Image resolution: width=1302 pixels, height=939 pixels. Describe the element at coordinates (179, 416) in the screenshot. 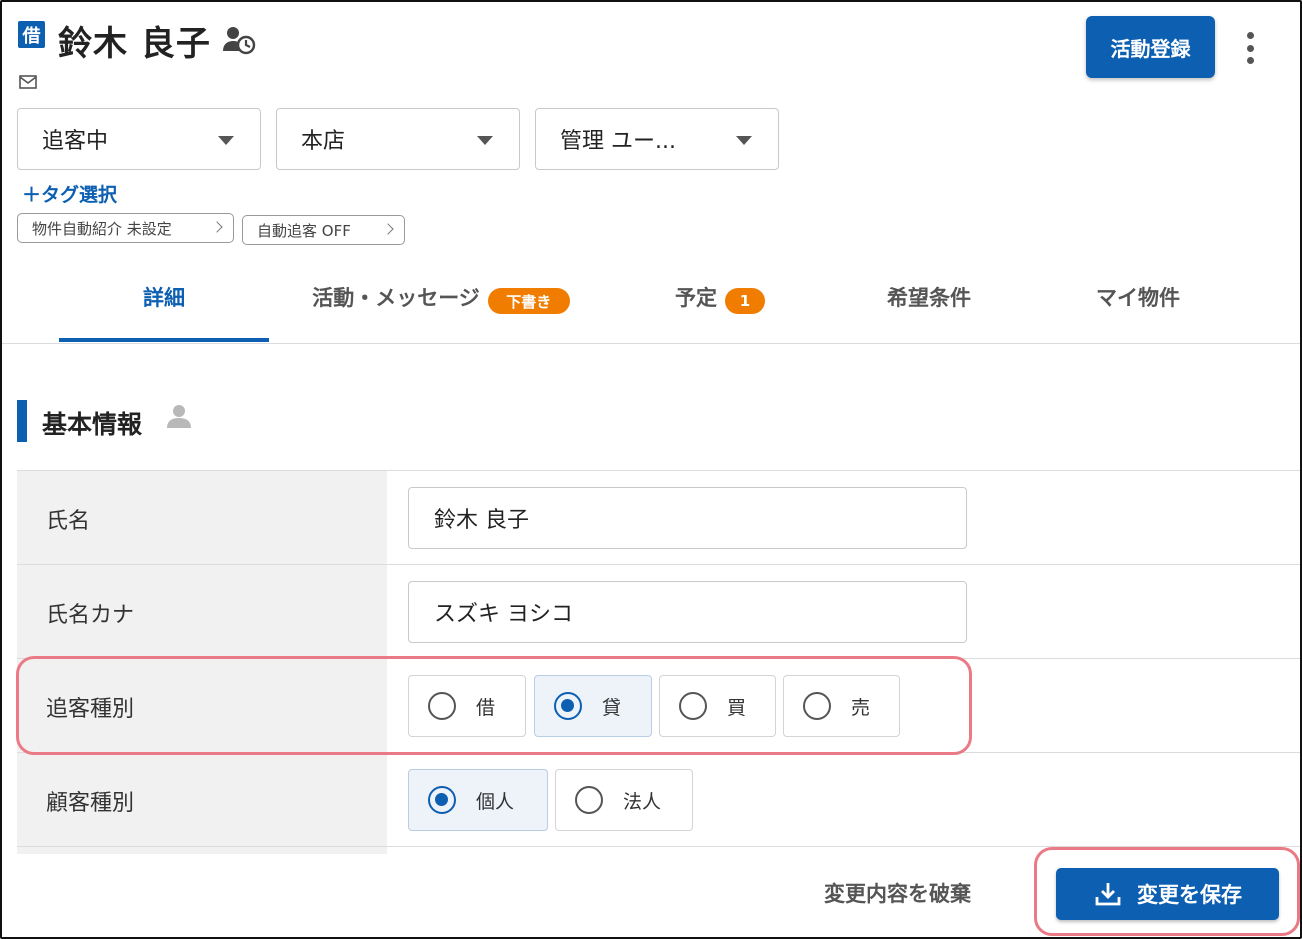

I see `person-icon` at that location.